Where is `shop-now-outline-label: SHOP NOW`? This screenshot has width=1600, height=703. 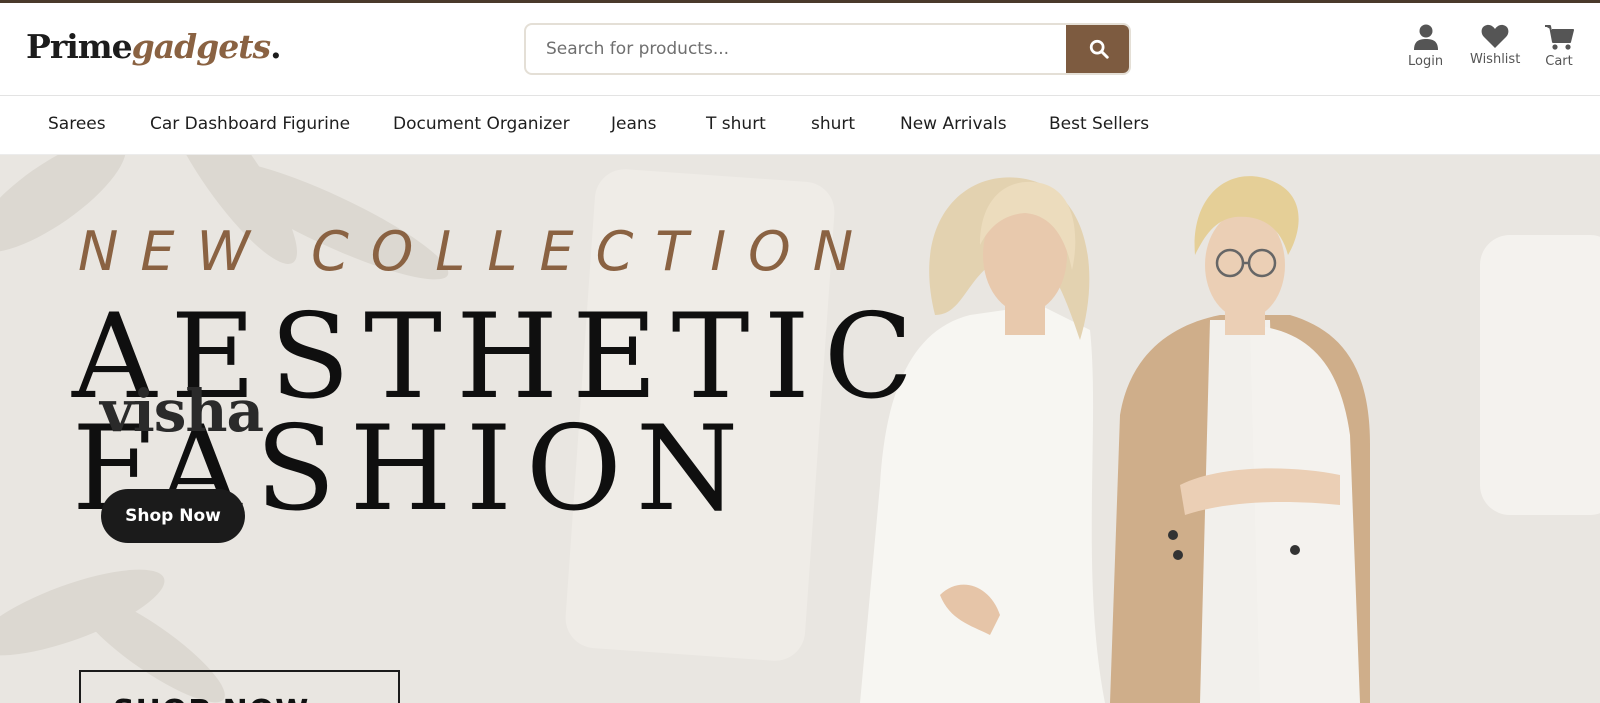 shop-now-outline-label: SHOP NOW is located at coordinates (211, 698).